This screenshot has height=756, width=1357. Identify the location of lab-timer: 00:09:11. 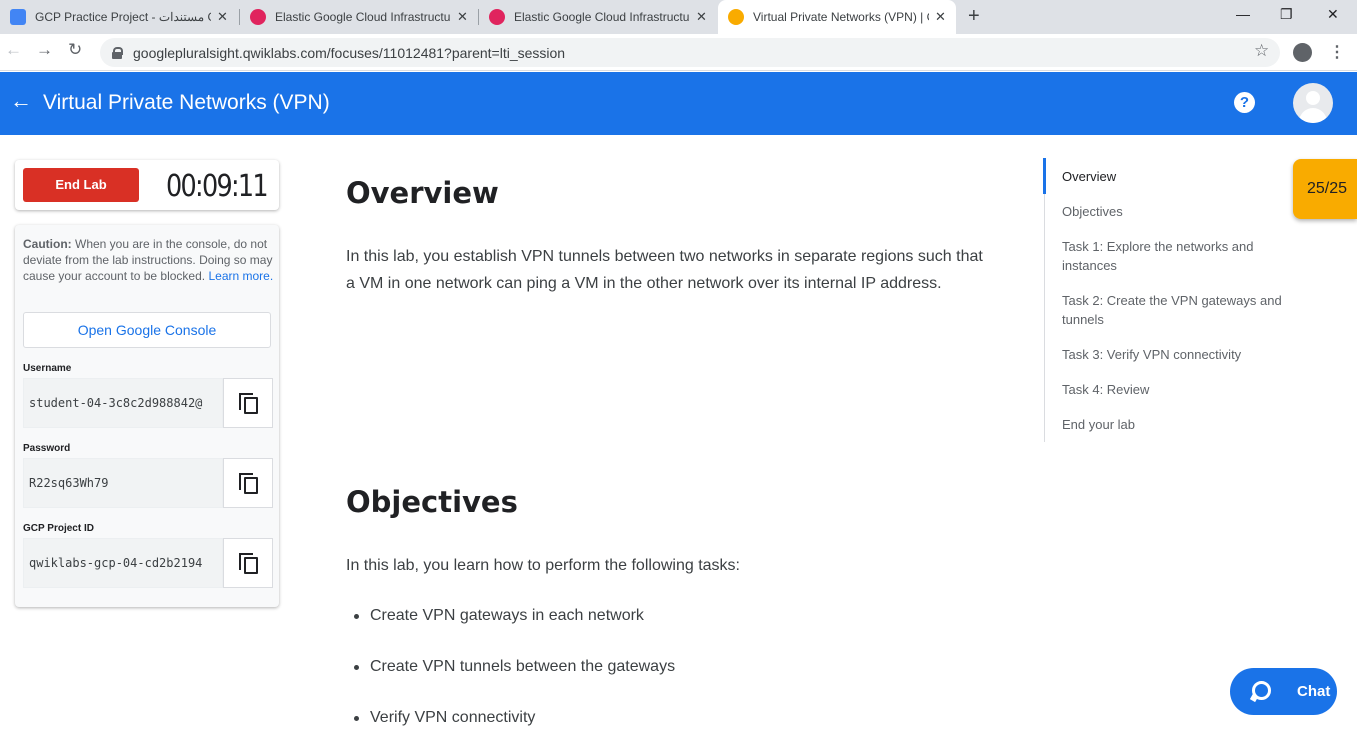
(217, 186).